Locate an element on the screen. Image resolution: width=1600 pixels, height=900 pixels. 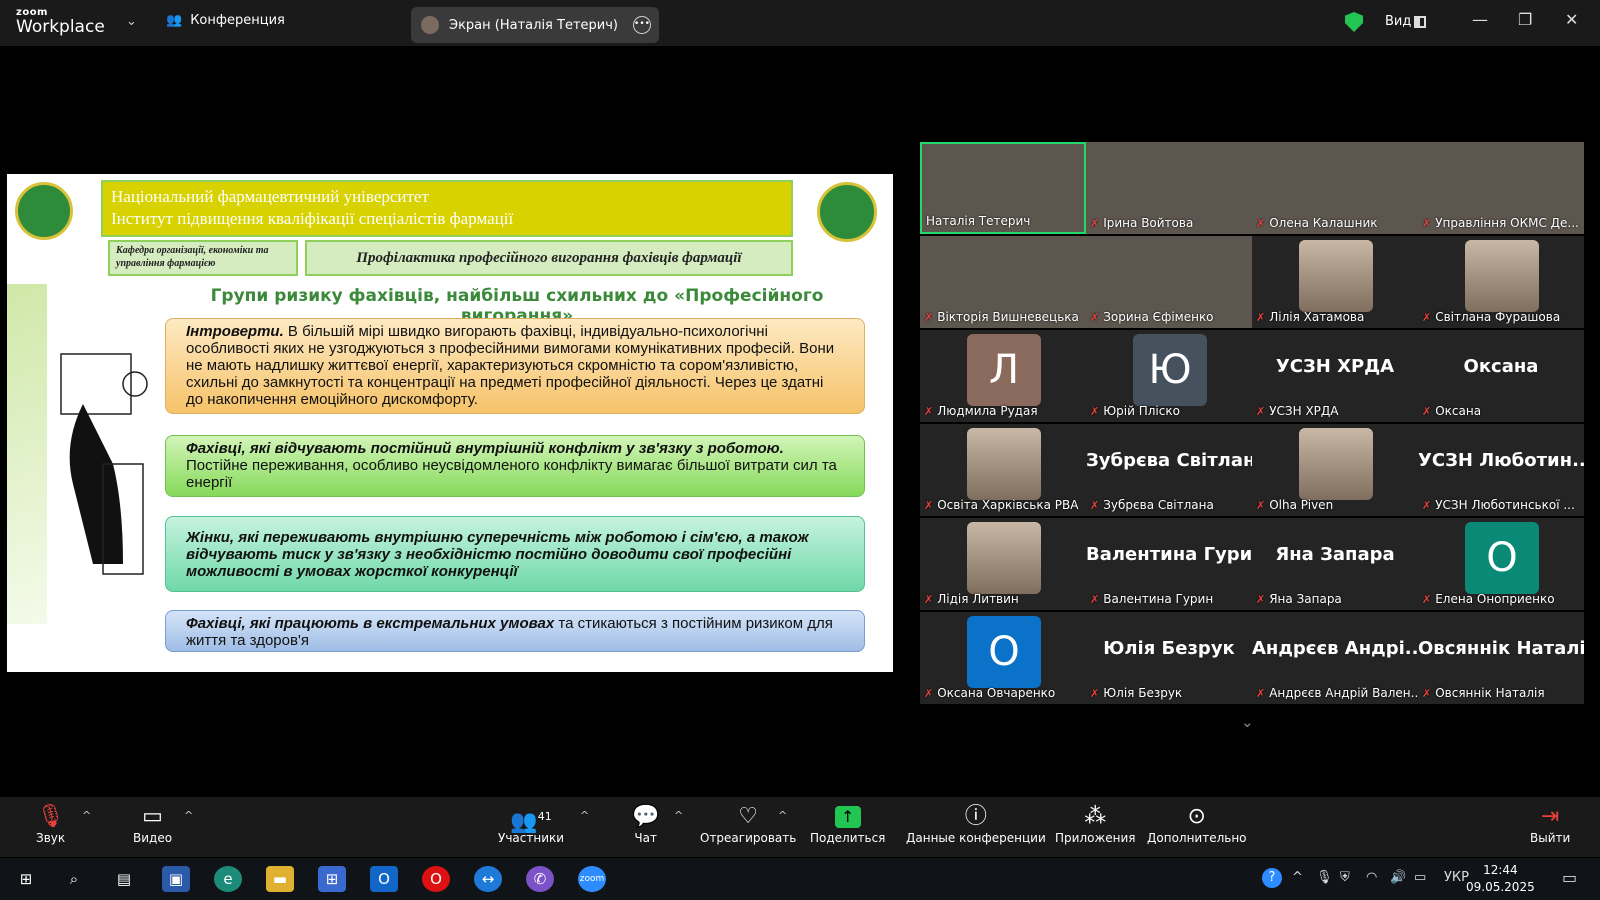
viber-icon: ✆ is located at coordinates (540, 879).